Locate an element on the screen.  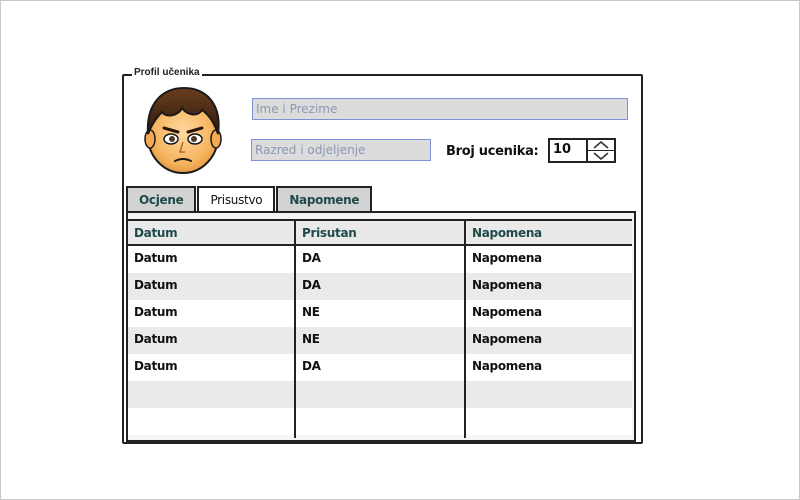
stepper-down-button is located at coordinates (601, 155).